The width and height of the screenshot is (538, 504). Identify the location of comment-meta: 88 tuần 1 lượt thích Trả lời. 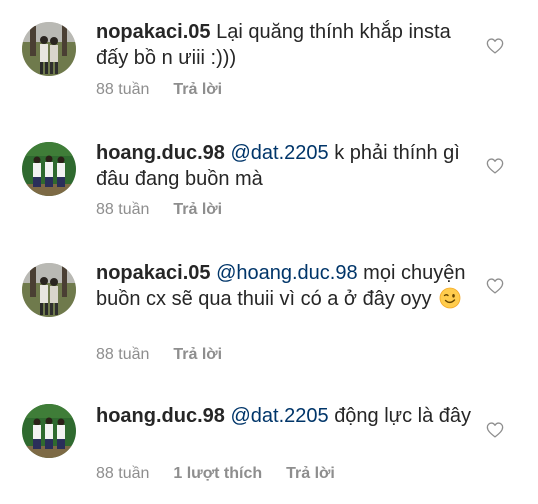
(215, 474).